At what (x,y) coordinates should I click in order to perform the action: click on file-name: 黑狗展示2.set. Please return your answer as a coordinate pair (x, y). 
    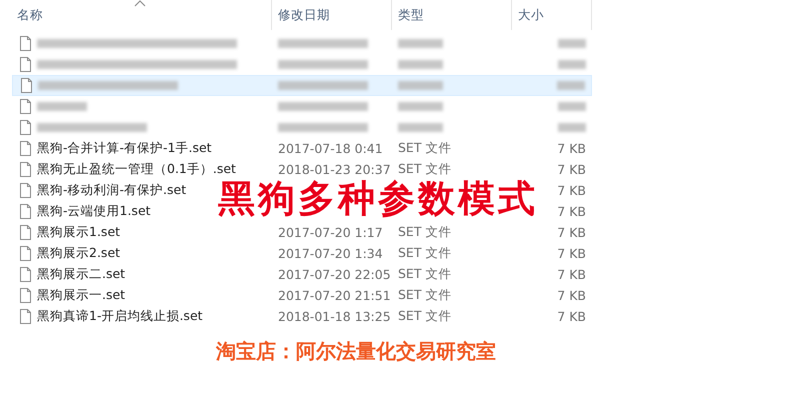
    Looking at the image, I should click on (78, 253).